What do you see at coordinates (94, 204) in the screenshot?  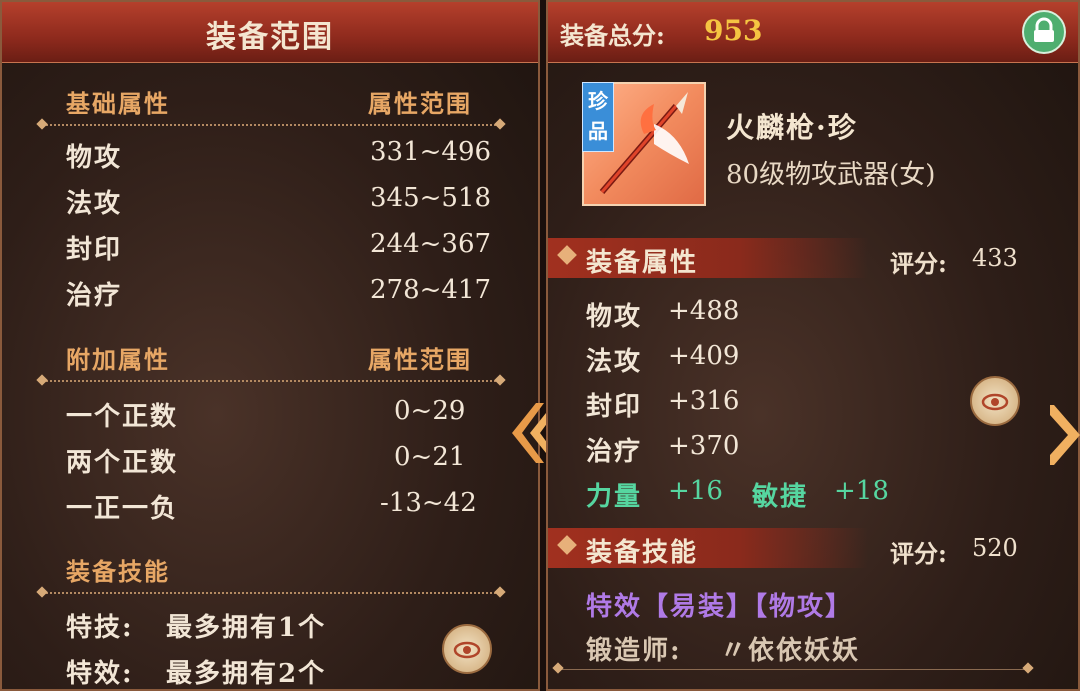 I see `base-attr-name: 法攻` at bounding box center [94, 204].